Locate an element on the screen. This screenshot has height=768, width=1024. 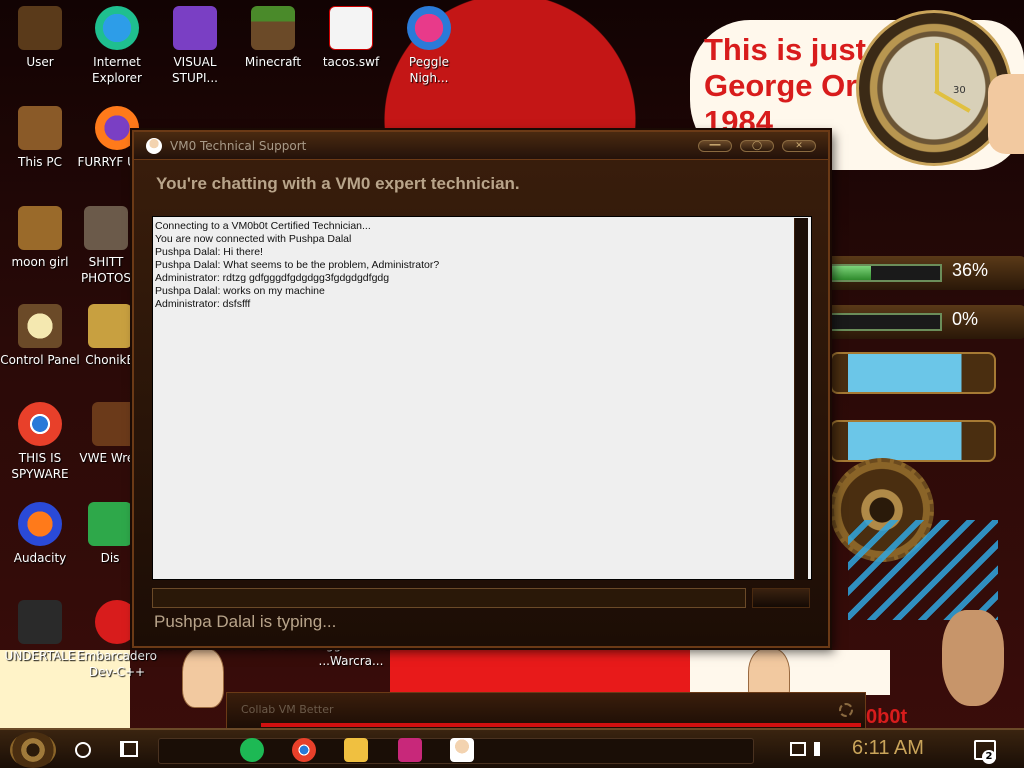
audacity-icon is located at coordinates (40, 524).